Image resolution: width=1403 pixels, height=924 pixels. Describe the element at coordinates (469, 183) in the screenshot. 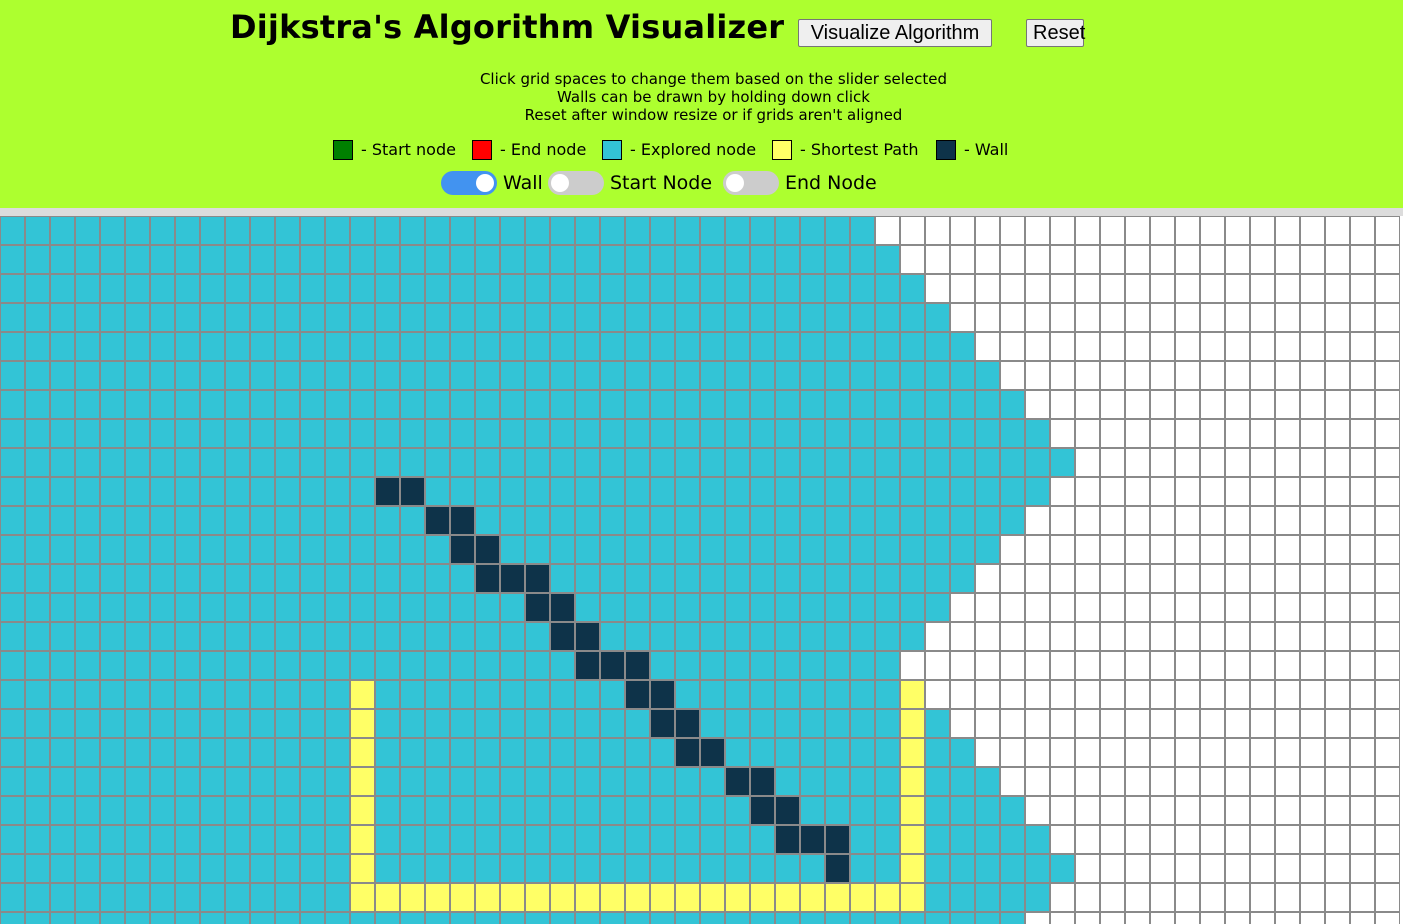

I see `wall-toggle` at that location.